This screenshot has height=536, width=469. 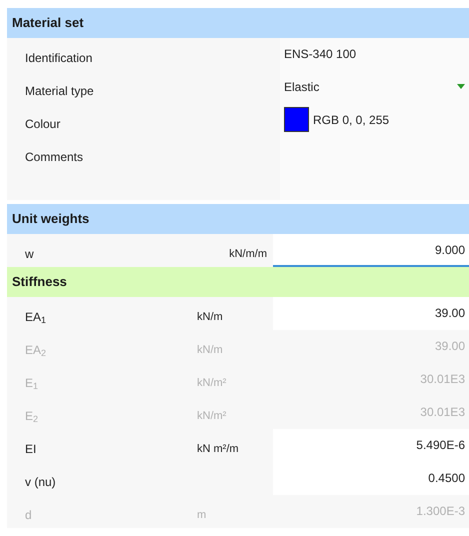 What do you see at coordinates (40, 482) in the screenshot?
I see `property-label: v (nu)` at bounding box center [40, 482].